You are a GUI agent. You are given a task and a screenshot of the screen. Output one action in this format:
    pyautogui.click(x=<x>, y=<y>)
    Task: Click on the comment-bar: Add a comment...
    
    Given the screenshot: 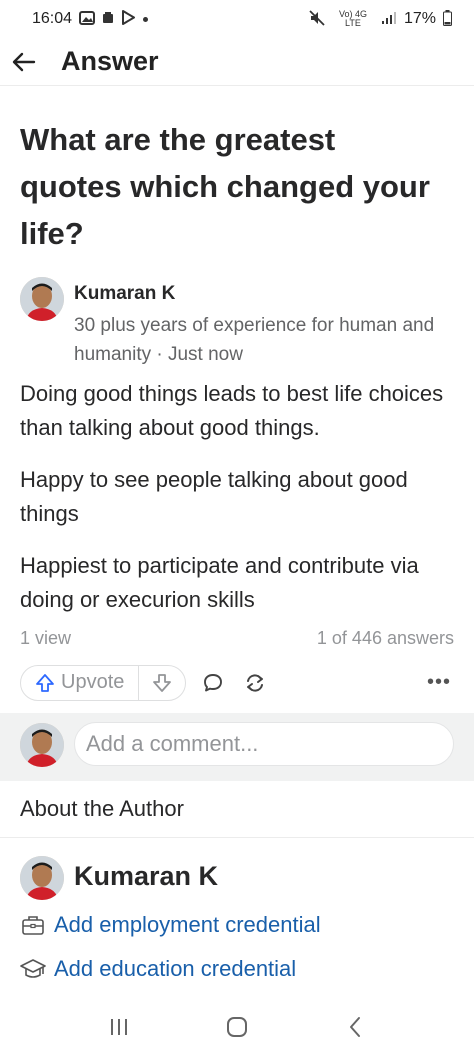 What is the action you would take?
    pyautogui.click(x=237, y=747)
    